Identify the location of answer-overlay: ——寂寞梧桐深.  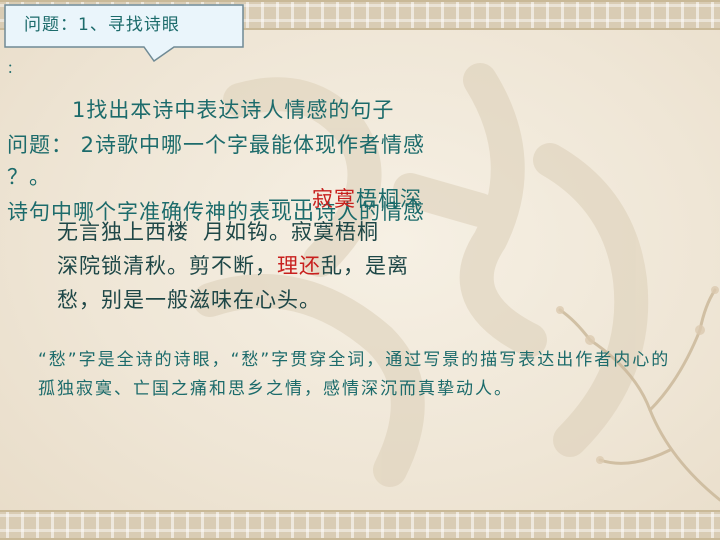
(345, 198).